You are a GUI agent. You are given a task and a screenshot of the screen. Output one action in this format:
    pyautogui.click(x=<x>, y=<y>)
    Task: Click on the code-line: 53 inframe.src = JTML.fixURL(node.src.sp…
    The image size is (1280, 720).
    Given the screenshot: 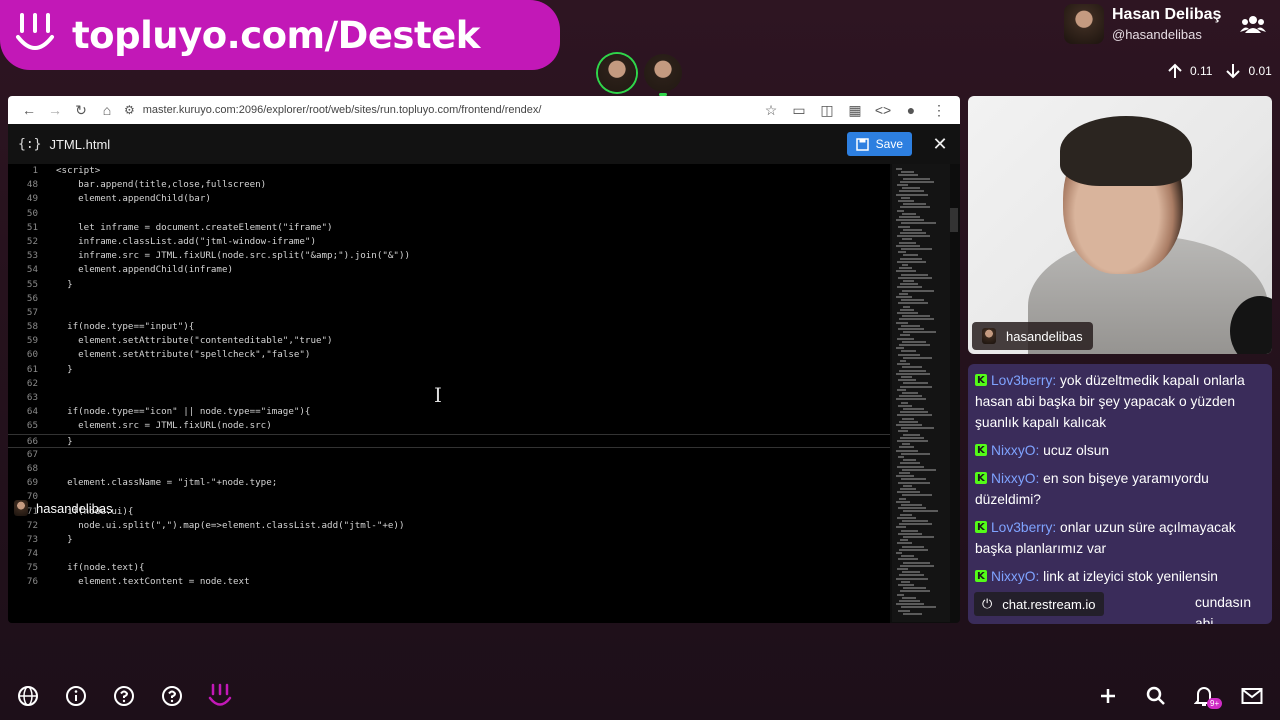 What is the action you would take?
    pyautogui.click(x=449, y=256)
    